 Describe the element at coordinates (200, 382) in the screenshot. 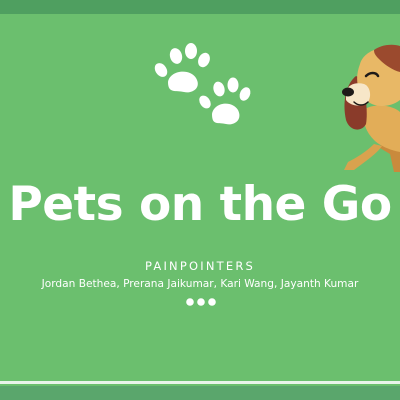

I see `bottom-divider` at that location.